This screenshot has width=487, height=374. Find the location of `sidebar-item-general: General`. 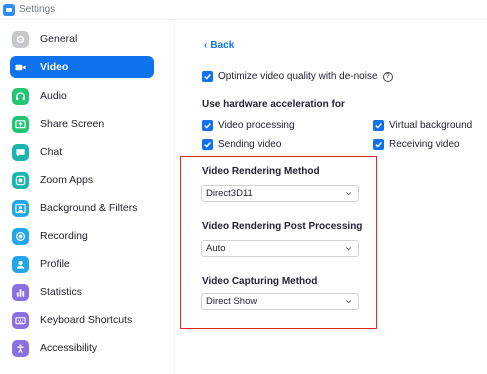

sidebar-item-general: General is located at coordinates (82, 39).